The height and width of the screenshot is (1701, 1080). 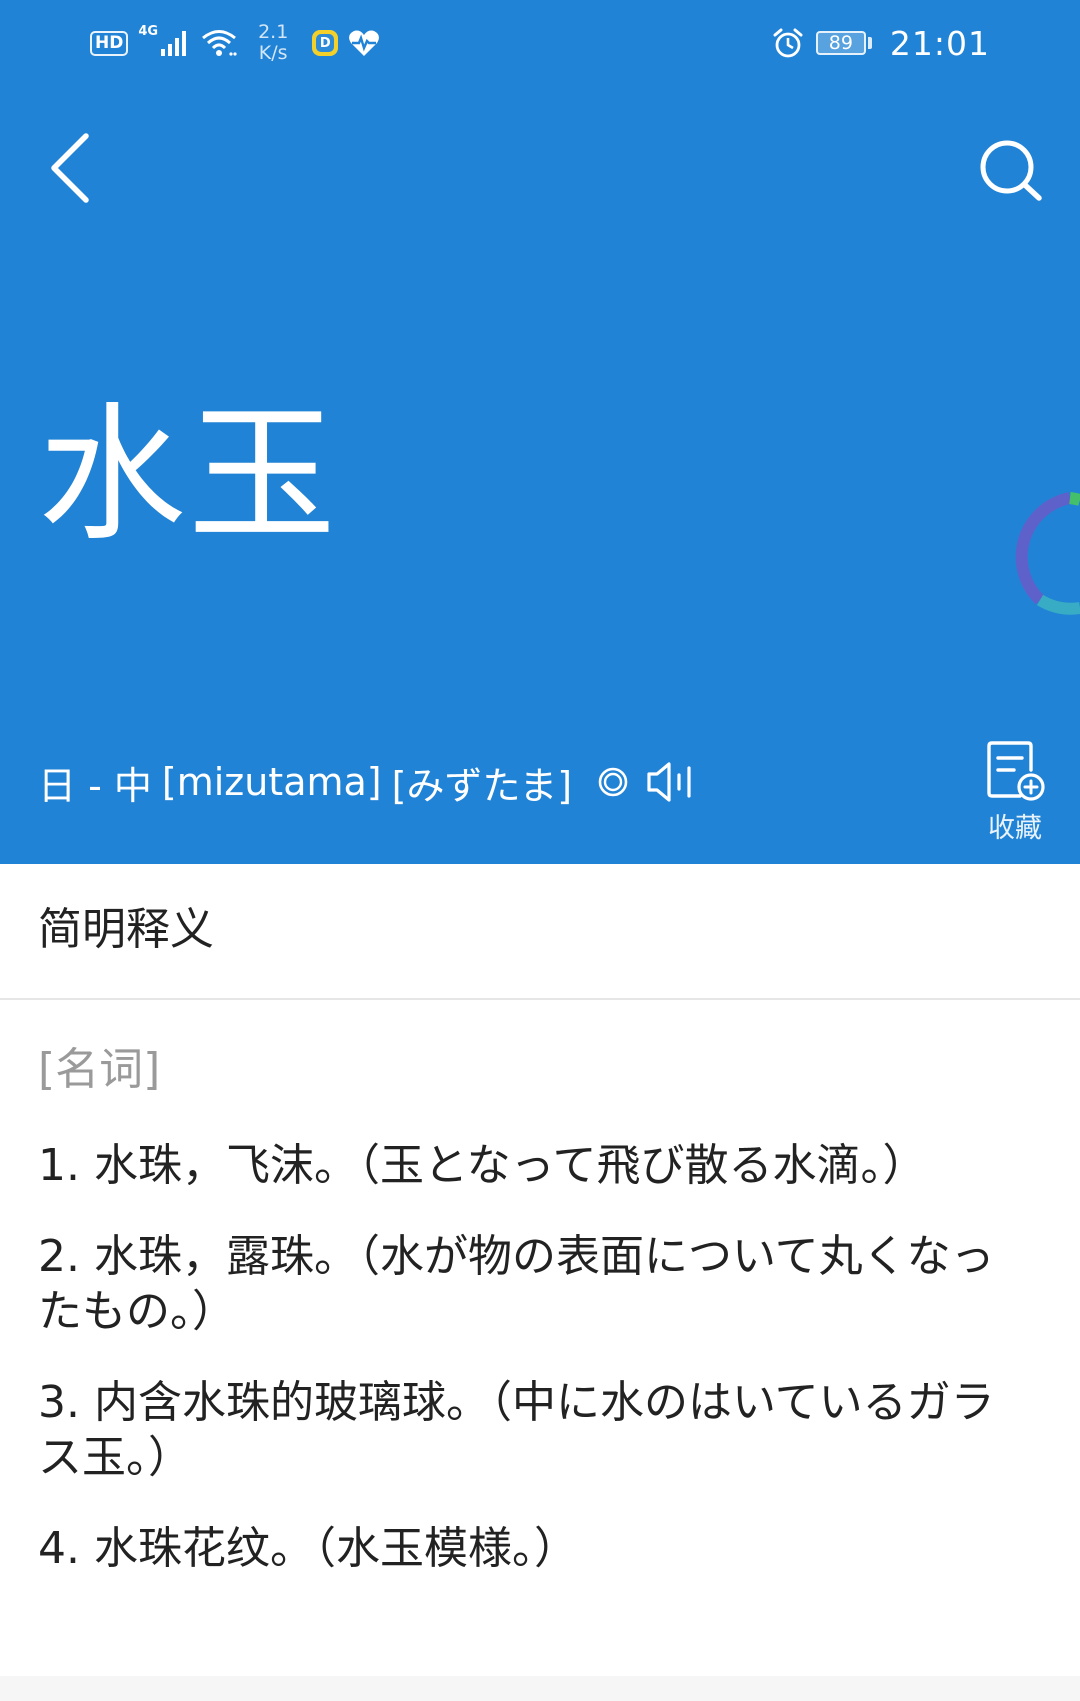 What do you see at coordinates (613, 782) in the screenshot?
I see `target-icon` at bounding box center [613, 782].